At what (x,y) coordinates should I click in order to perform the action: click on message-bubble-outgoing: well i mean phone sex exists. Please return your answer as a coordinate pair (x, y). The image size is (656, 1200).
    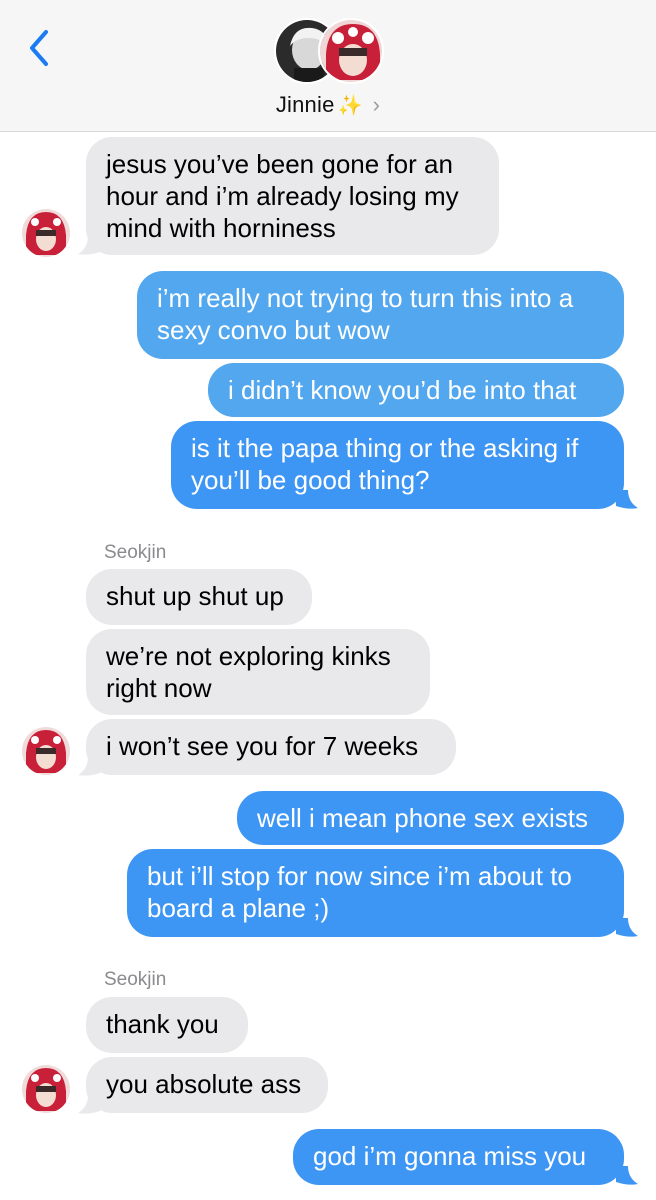
    Looking at the image, I should click on (430, 818).